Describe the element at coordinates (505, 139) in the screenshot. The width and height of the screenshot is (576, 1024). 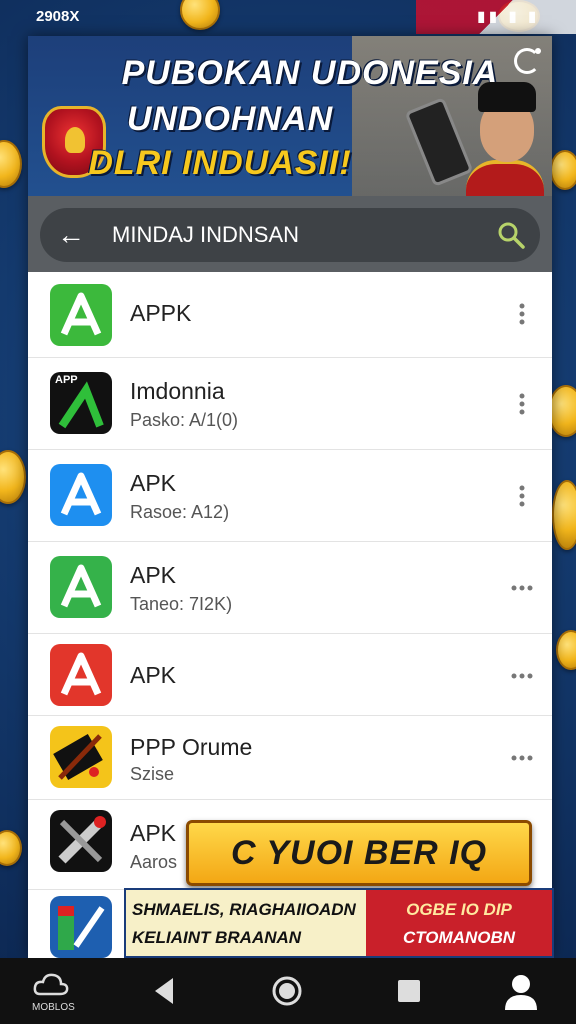
I see `person-illustration` at that location.